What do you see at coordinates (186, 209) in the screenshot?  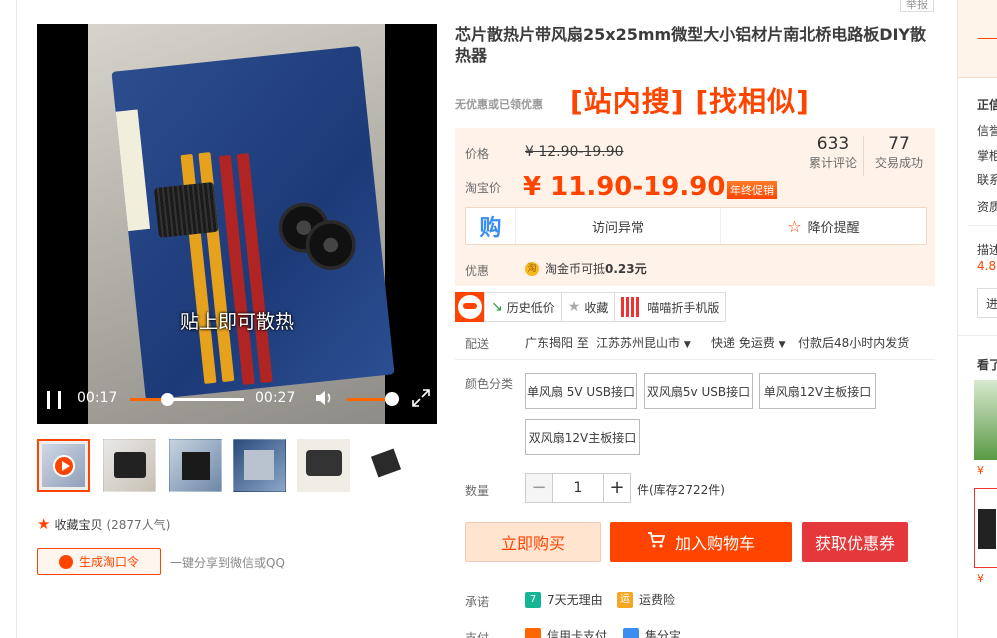 I see `heatsink-image` at bounding box center [186, 209].